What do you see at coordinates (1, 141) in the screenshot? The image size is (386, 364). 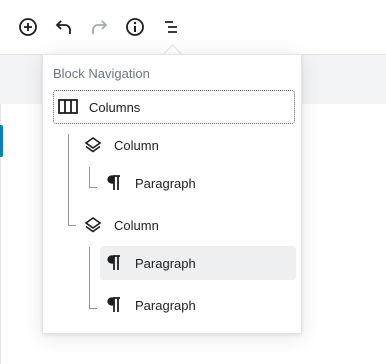 I see `selected-block-indicator` at bounding box center [1, 141].